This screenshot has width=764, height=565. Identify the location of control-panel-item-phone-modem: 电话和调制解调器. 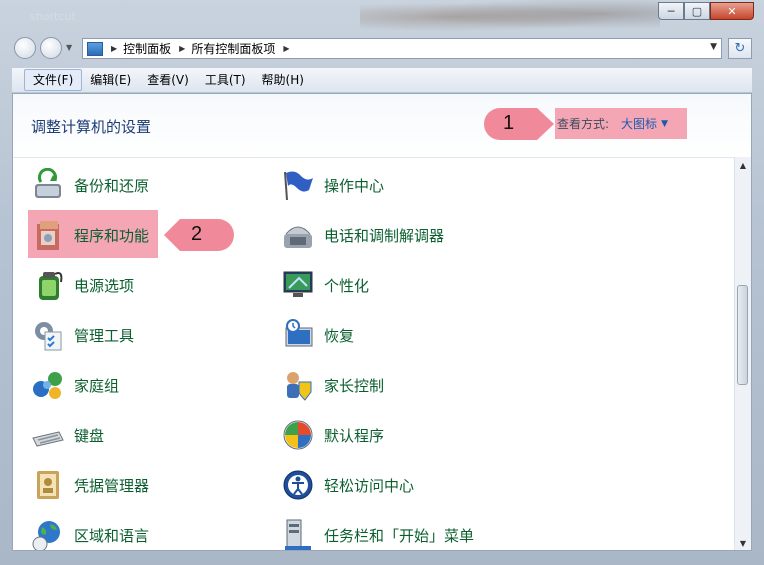
(362, 235).